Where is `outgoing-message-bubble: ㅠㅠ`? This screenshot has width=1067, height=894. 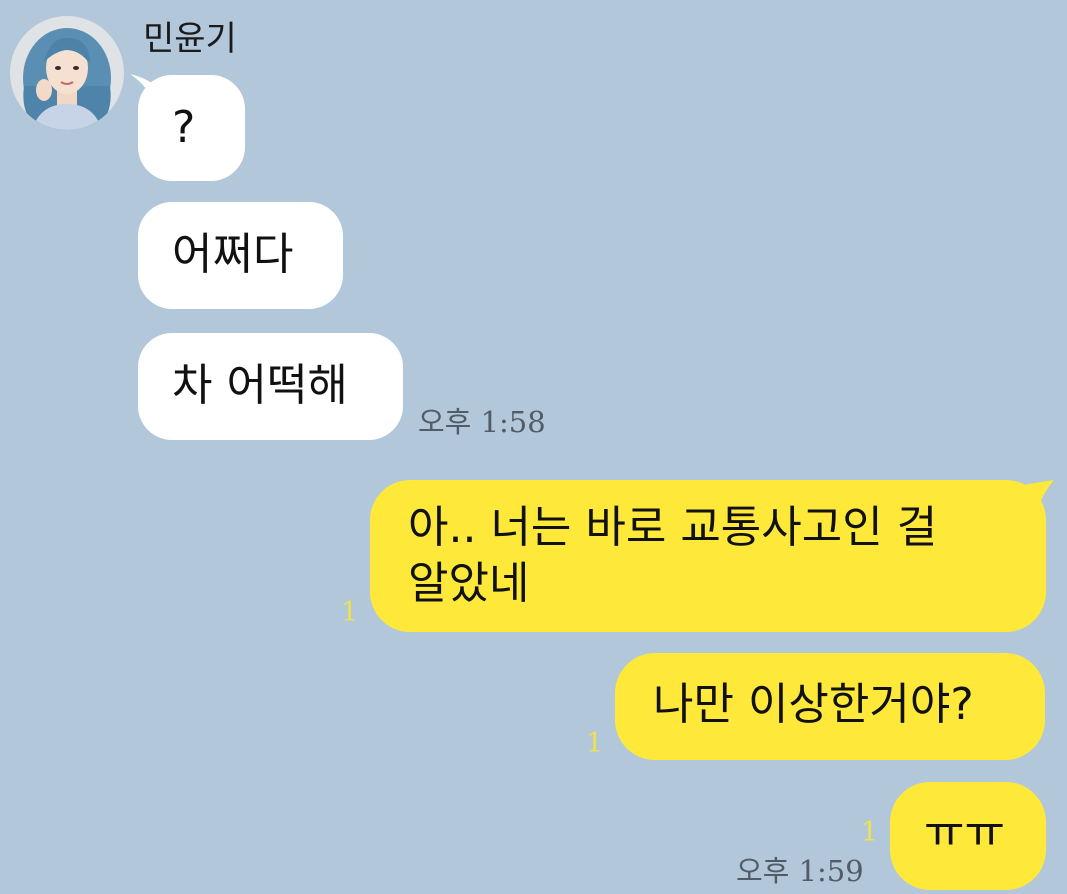
outgoing-message-bubble: ㅠㅠ is located at coordinates (968, 836).